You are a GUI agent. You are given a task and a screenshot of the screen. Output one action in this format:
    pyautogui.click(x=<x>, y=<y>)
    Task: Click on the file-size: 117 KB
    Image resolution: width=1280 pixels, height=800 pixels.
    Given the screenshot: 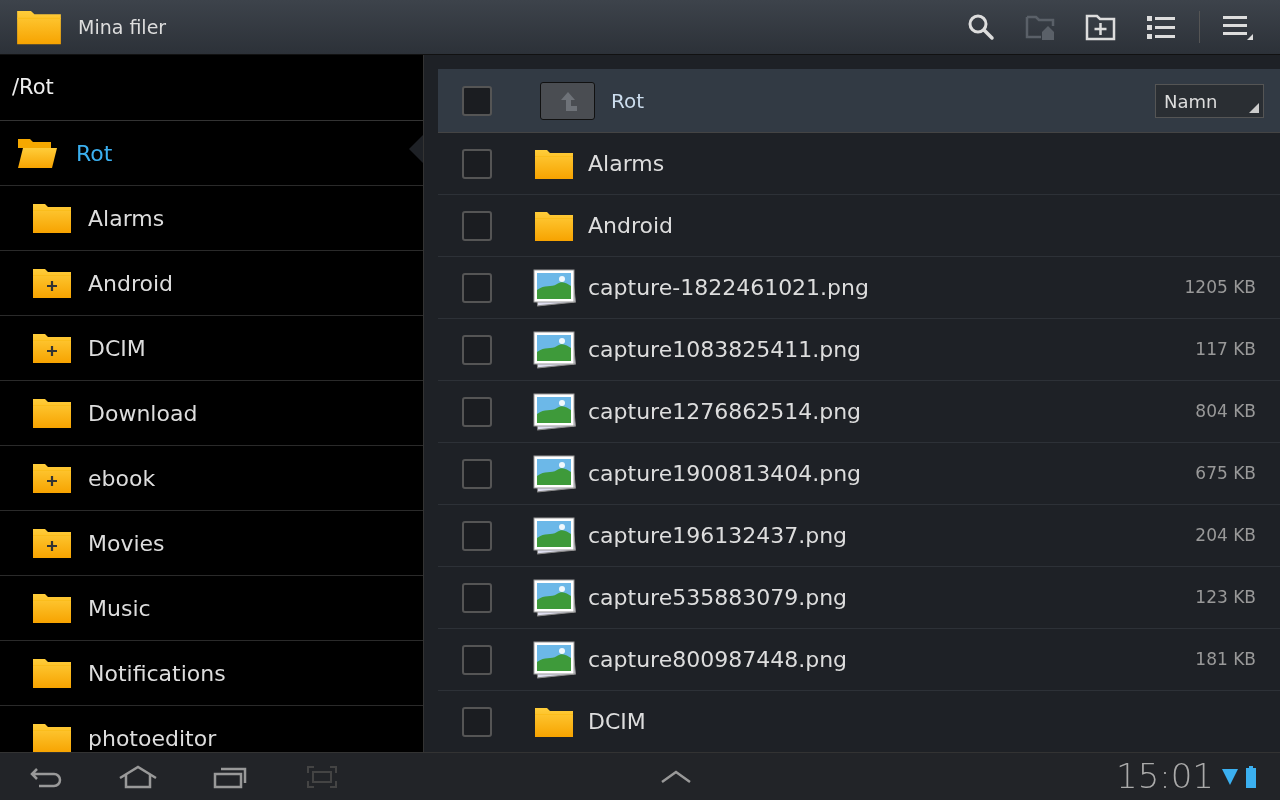 What is the action you would take?
    pyautogui.click(x=1225, y=349)
    